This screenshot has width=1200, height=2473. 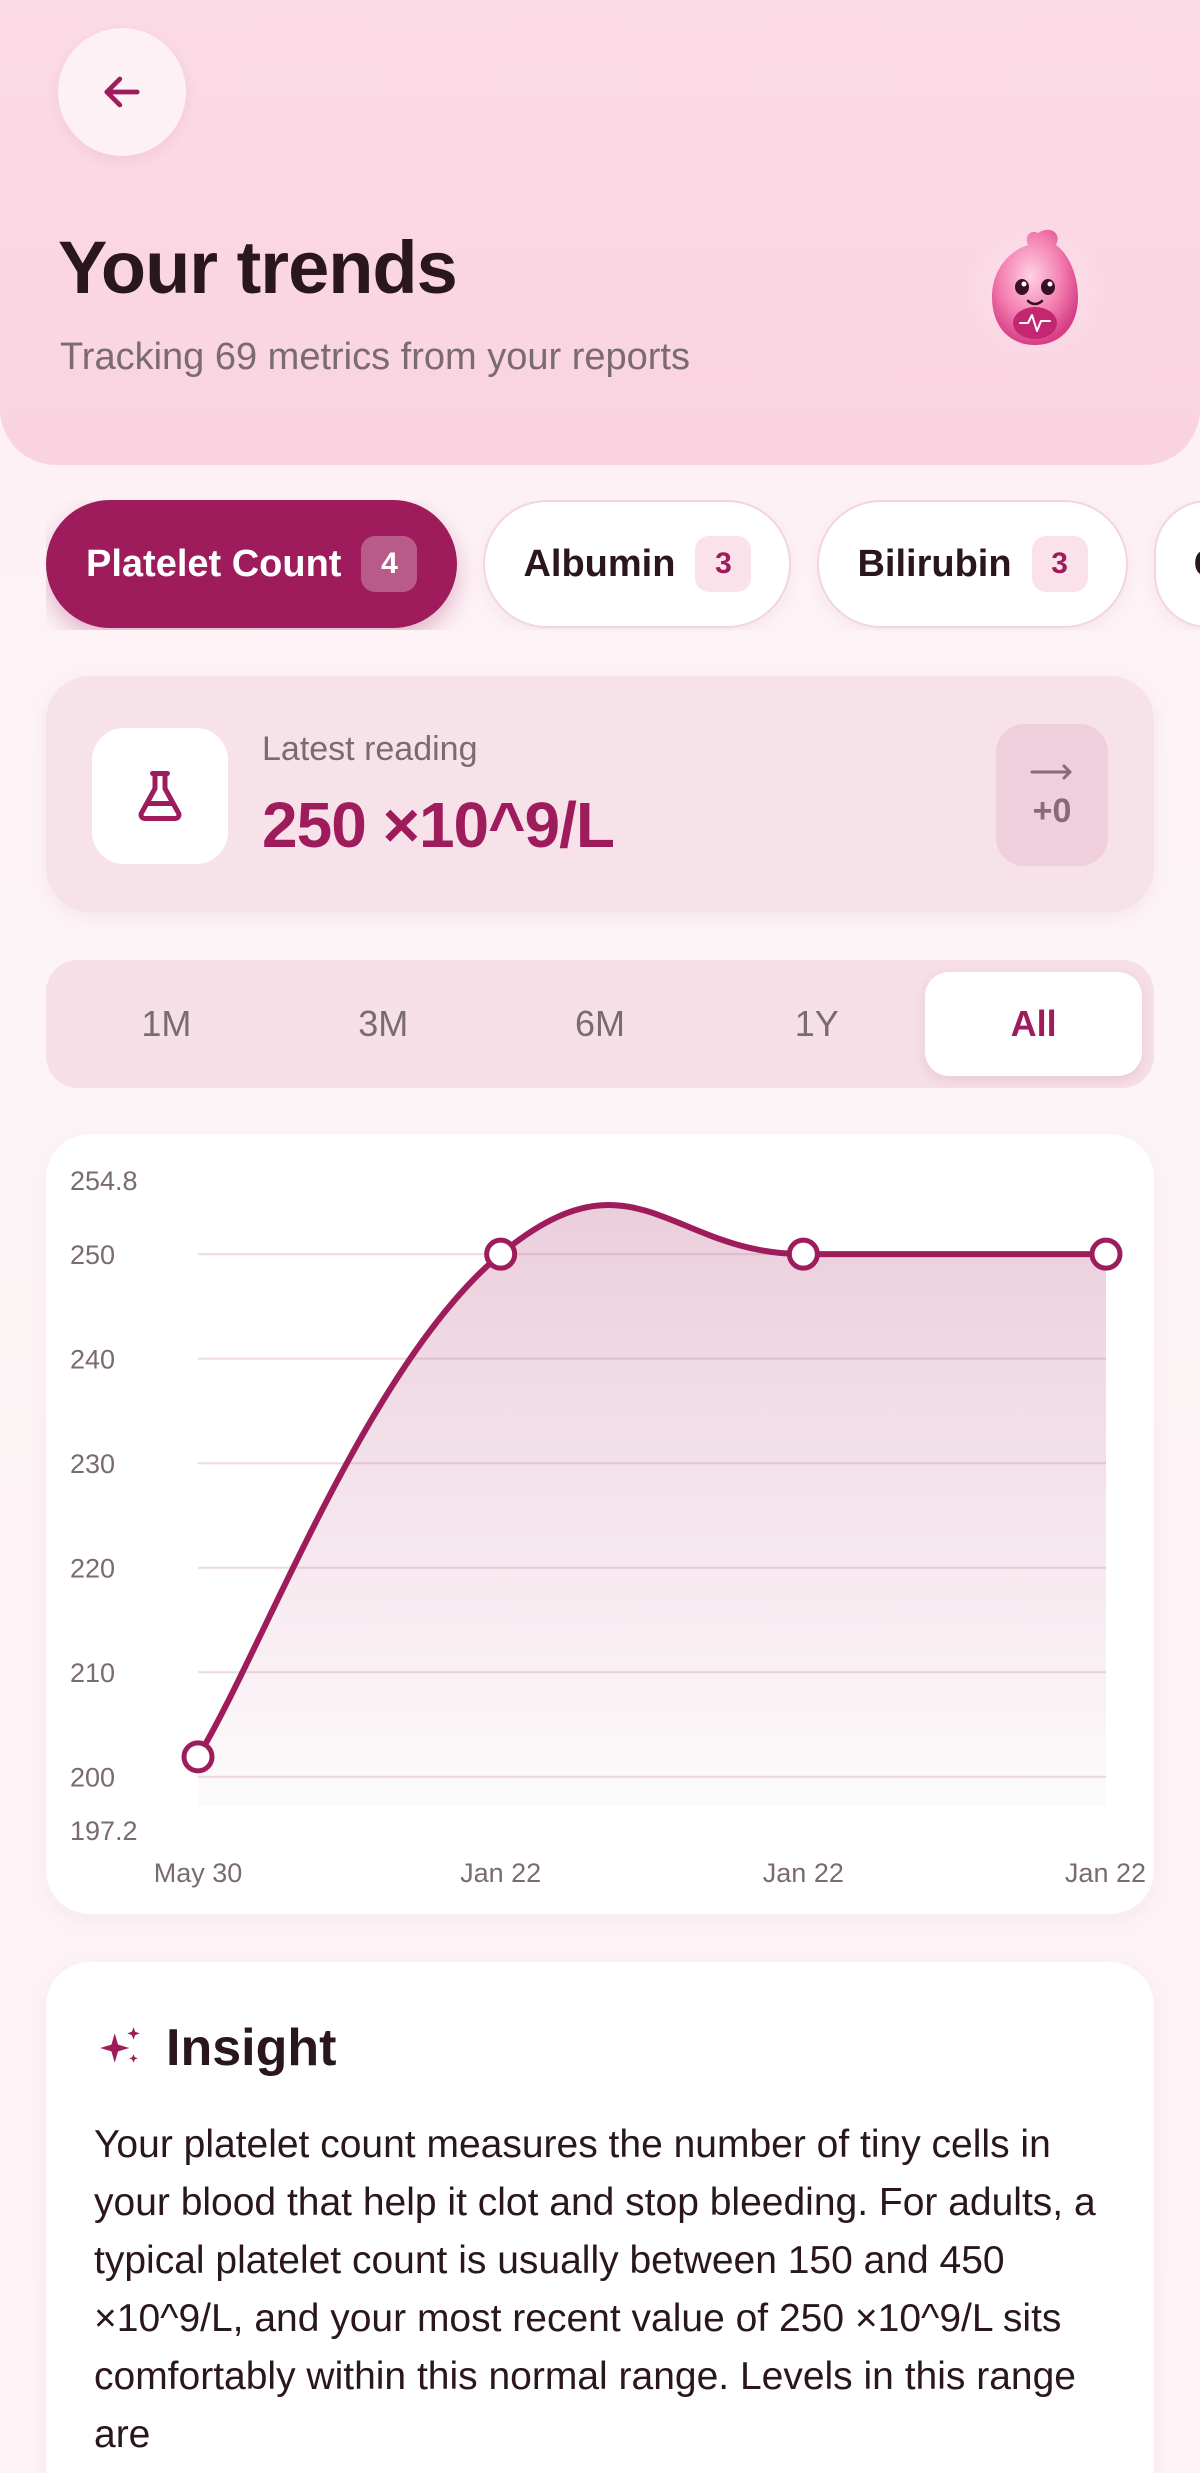 I want to click on arrow-left-icon, so click(x=122, y=92).